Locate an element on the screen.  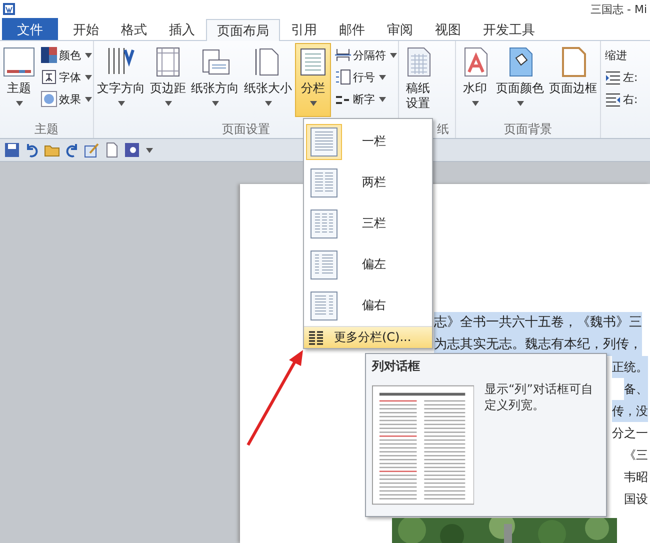
file-tab: 文件 is located at coordinates (30, 29).